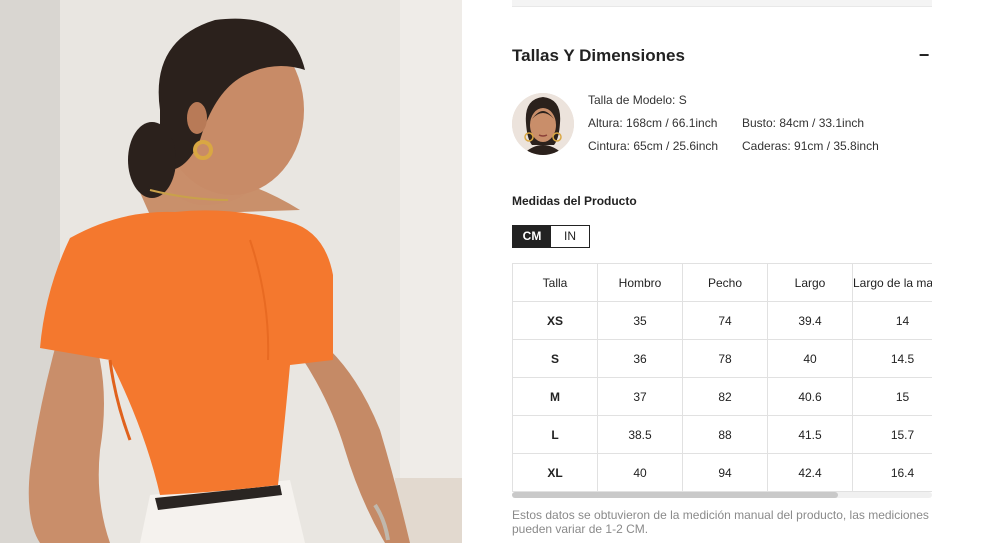 The height and width of the screenshot is (543, 994). I want to click on header-largo: Largo, so click(810, 282).